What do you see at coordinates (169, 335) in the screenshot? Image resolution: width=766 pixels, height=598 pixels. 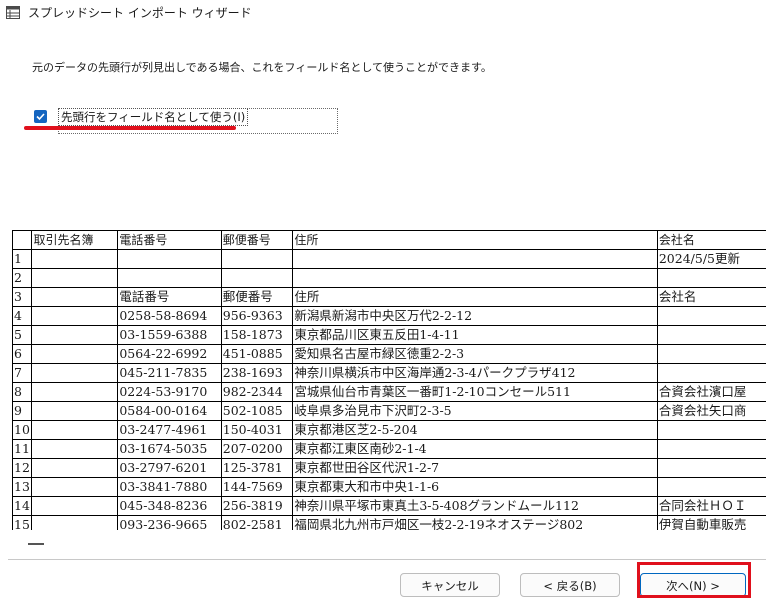 I see `table-cell: 03-1559-6388` at bounding box center [169, 335].